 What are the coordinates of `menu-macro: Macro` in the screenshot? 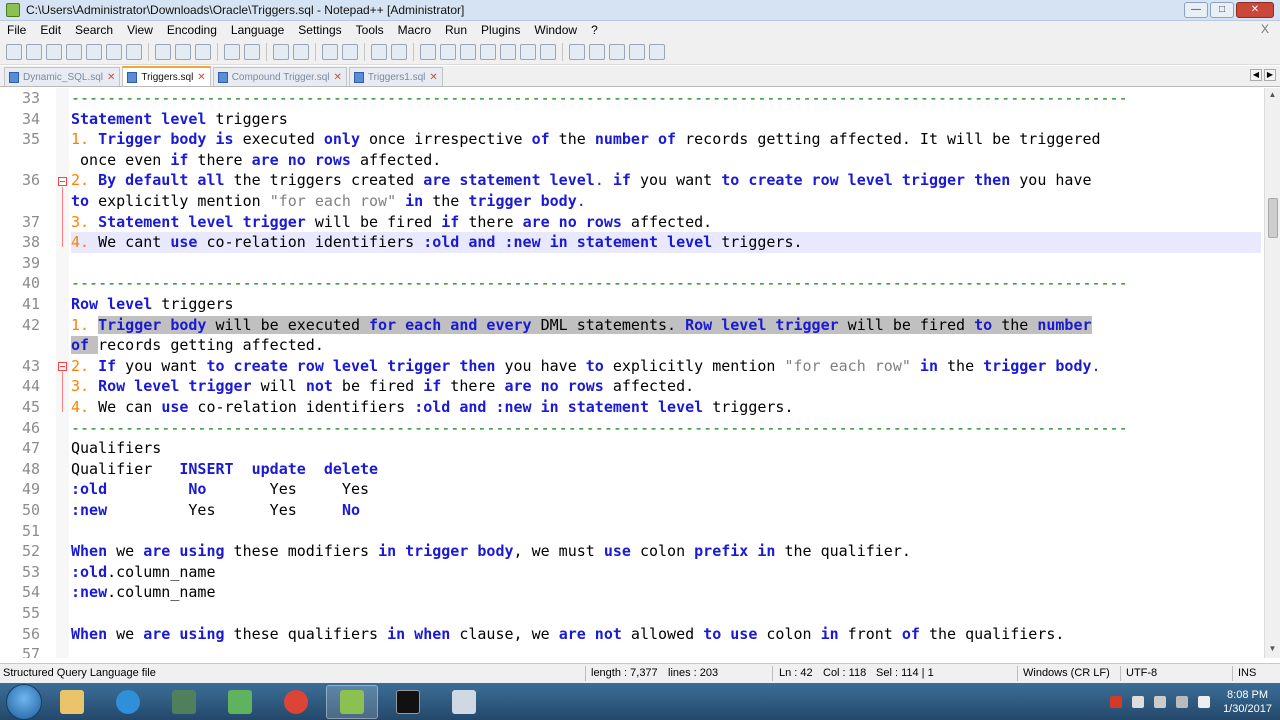 It's located at (414, 30).